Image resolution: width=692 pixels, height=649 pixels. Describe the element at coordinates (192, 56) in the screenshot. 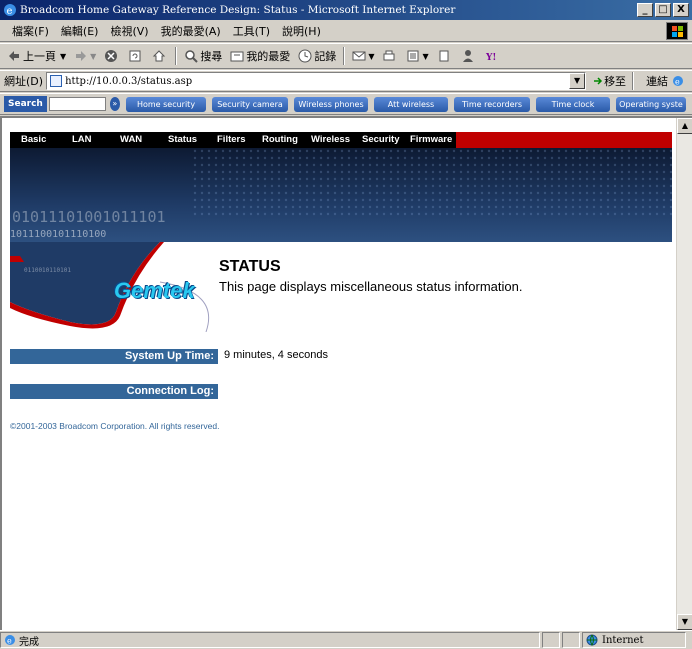

I see `search-icon` at that location.